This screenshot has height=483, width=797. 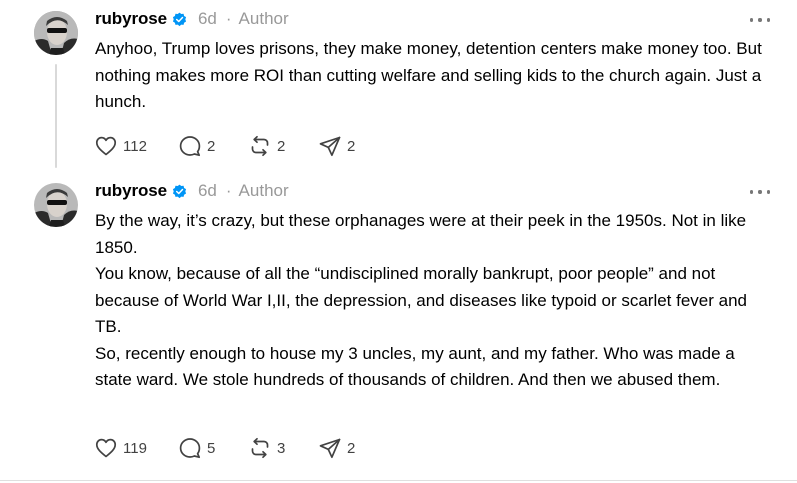 I want to click on repost-count: 3, so click(x=281, y=448).